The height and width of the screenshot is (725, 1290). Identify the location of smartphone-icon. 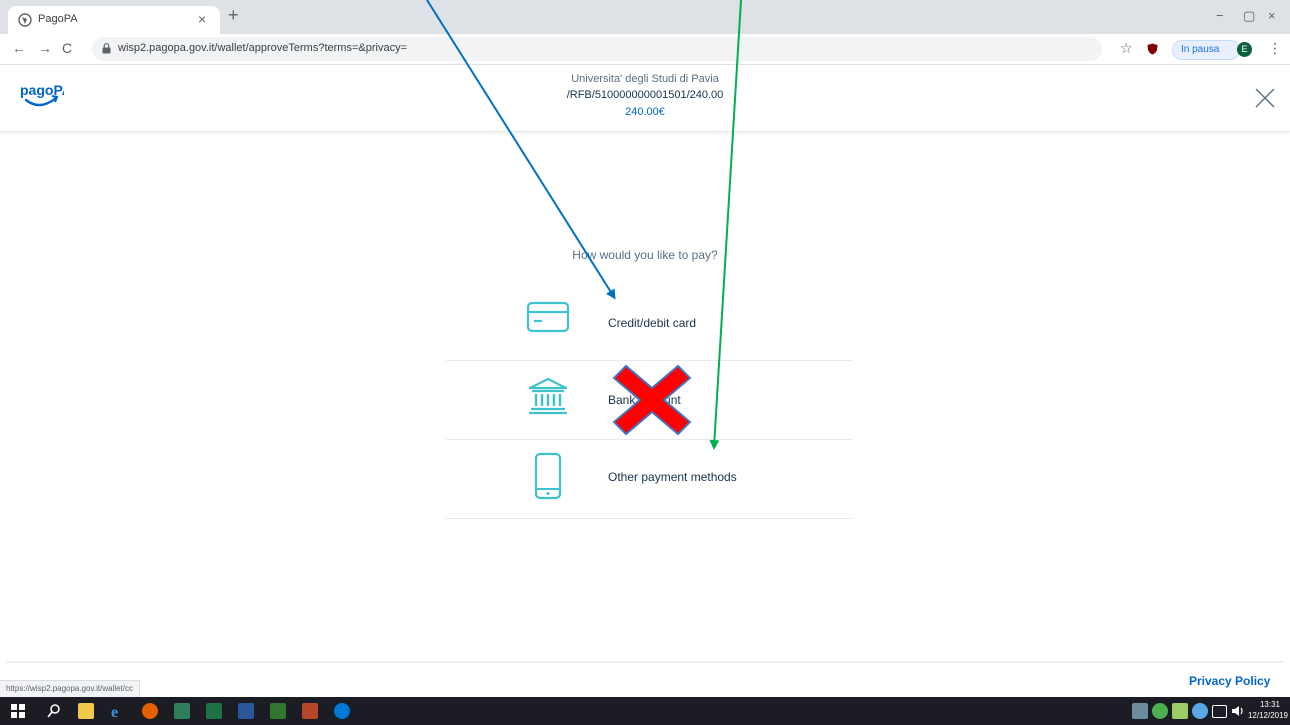
(548, 476).